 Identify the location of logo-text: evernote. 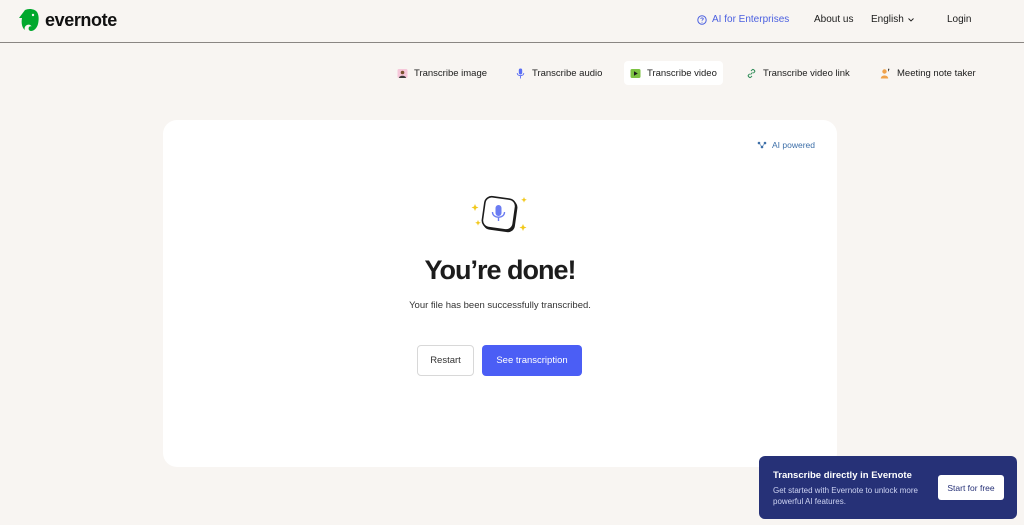
(81, 20).